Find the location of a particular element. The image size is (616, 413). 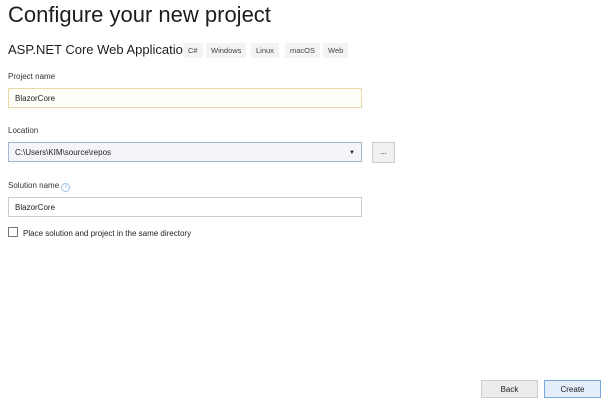

template-name: ASP.NET Core Web Application is located at coordinates (99, 49).